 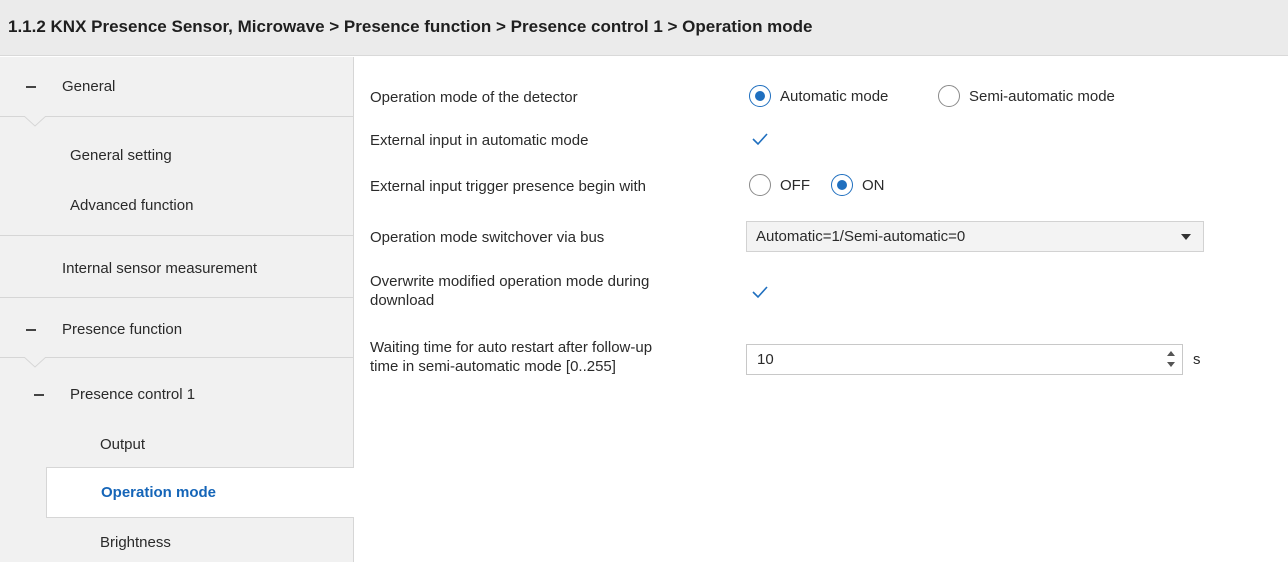 I want to click on sidebar-item-label: General, so click(x=89, y=86).